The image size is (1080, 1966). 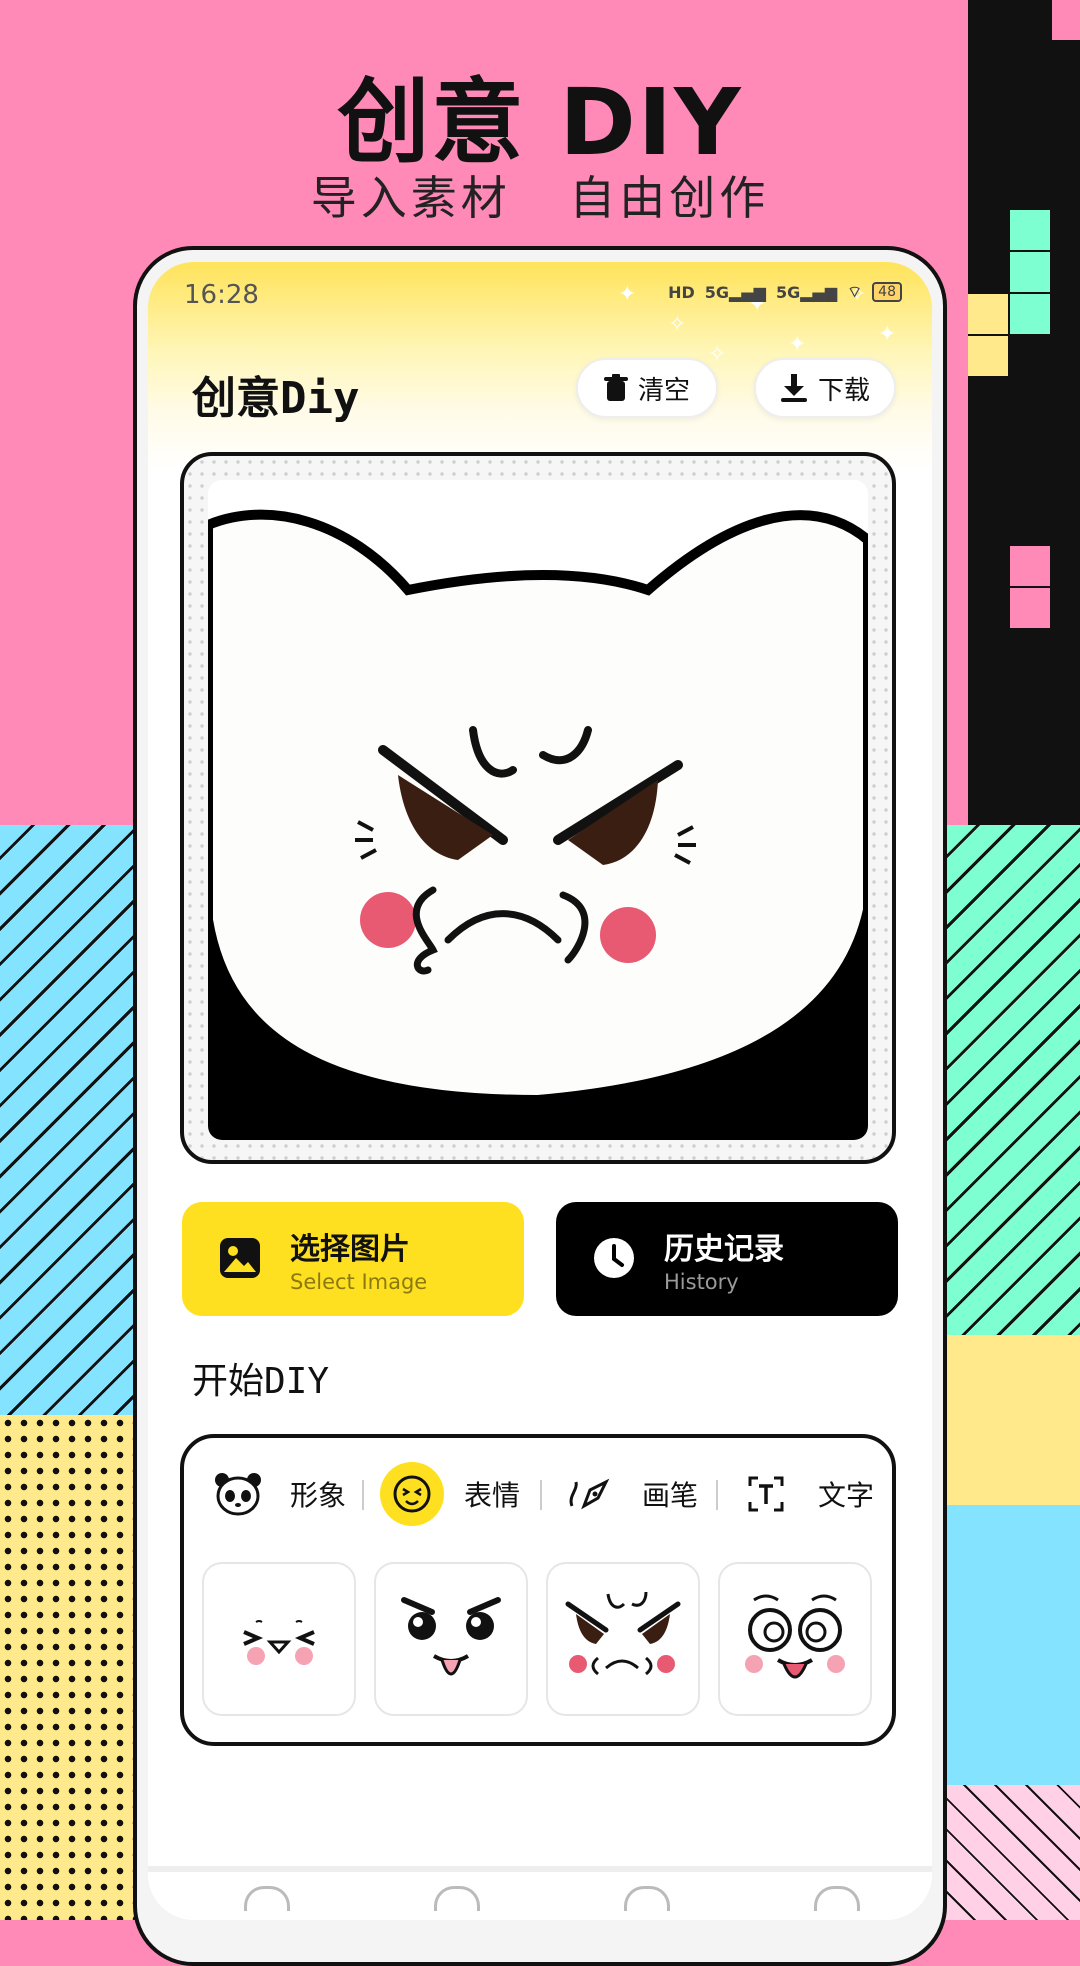 I want to click on trash-icon, so click(x=615, y=387).